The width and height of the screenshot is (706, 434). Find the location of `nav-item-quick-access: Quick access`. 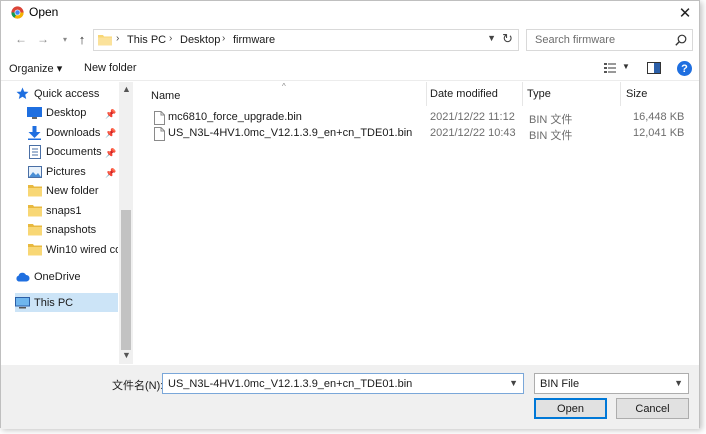

nav-item-quick-access: Quick access is located at coordinates (66, 93).